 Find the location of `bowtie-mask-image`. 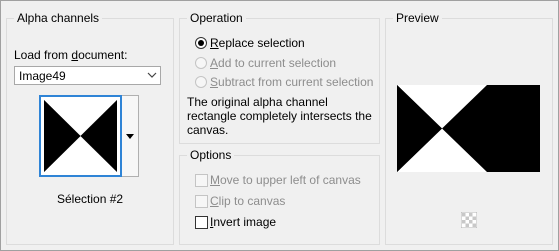

bowtie-mask-image is located at coordinates (80, 136).